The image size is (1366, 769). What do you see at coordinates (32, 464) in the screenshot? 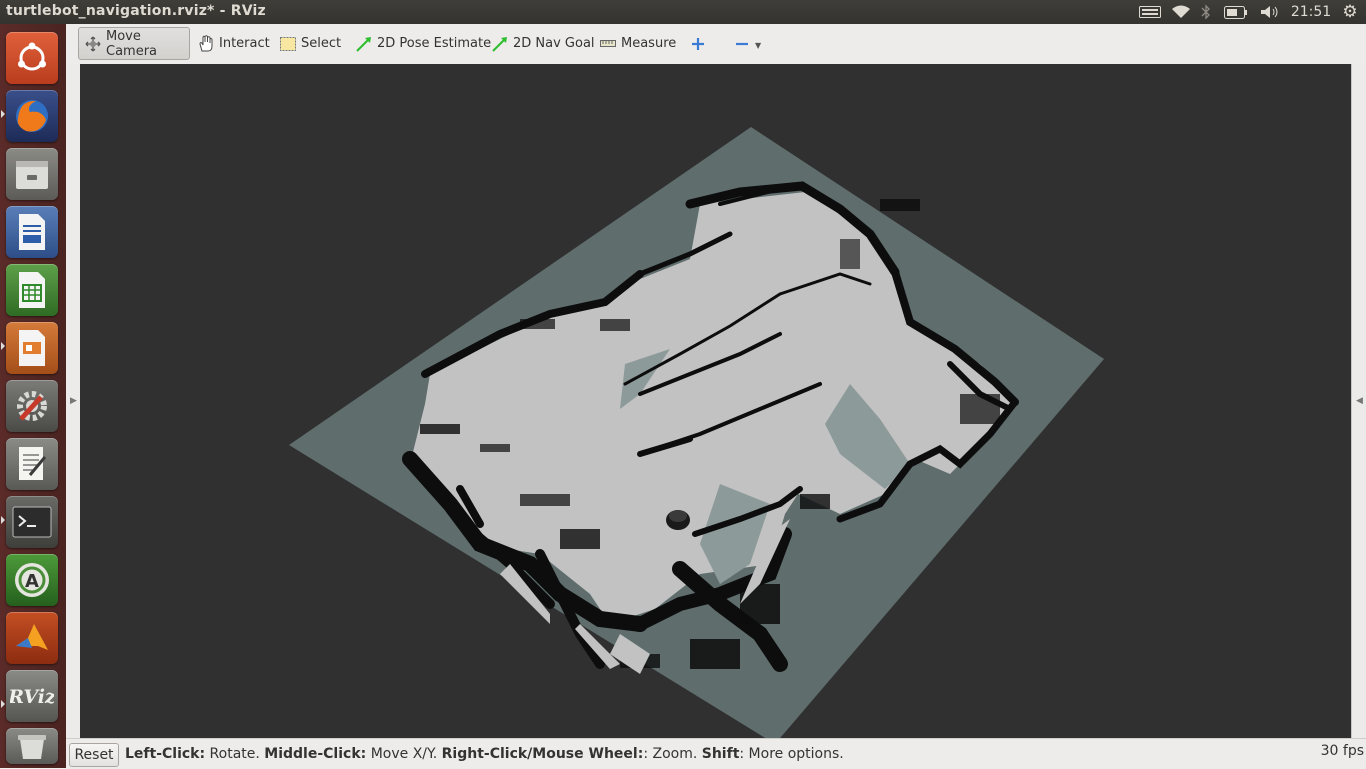
I see `text-editor-icon` at bounding box center [32, 464].